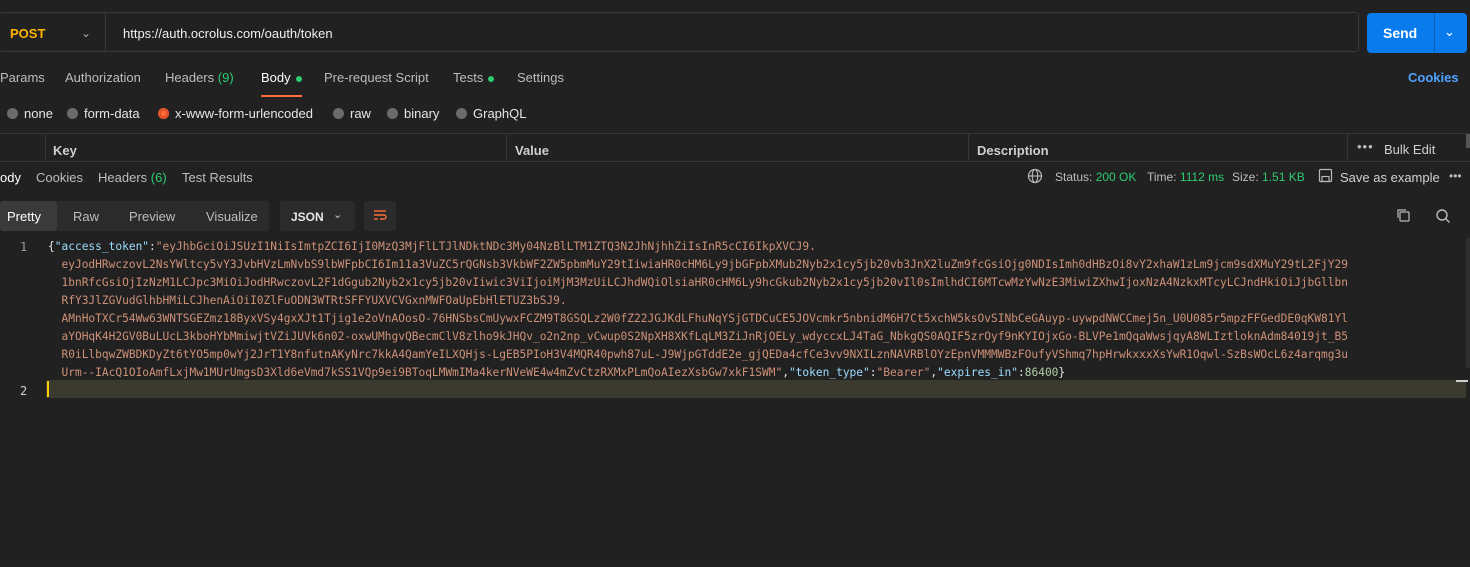 The width and height of the screenshot is (1470, 567). I want to click on text-cursor, so click(48, 389).